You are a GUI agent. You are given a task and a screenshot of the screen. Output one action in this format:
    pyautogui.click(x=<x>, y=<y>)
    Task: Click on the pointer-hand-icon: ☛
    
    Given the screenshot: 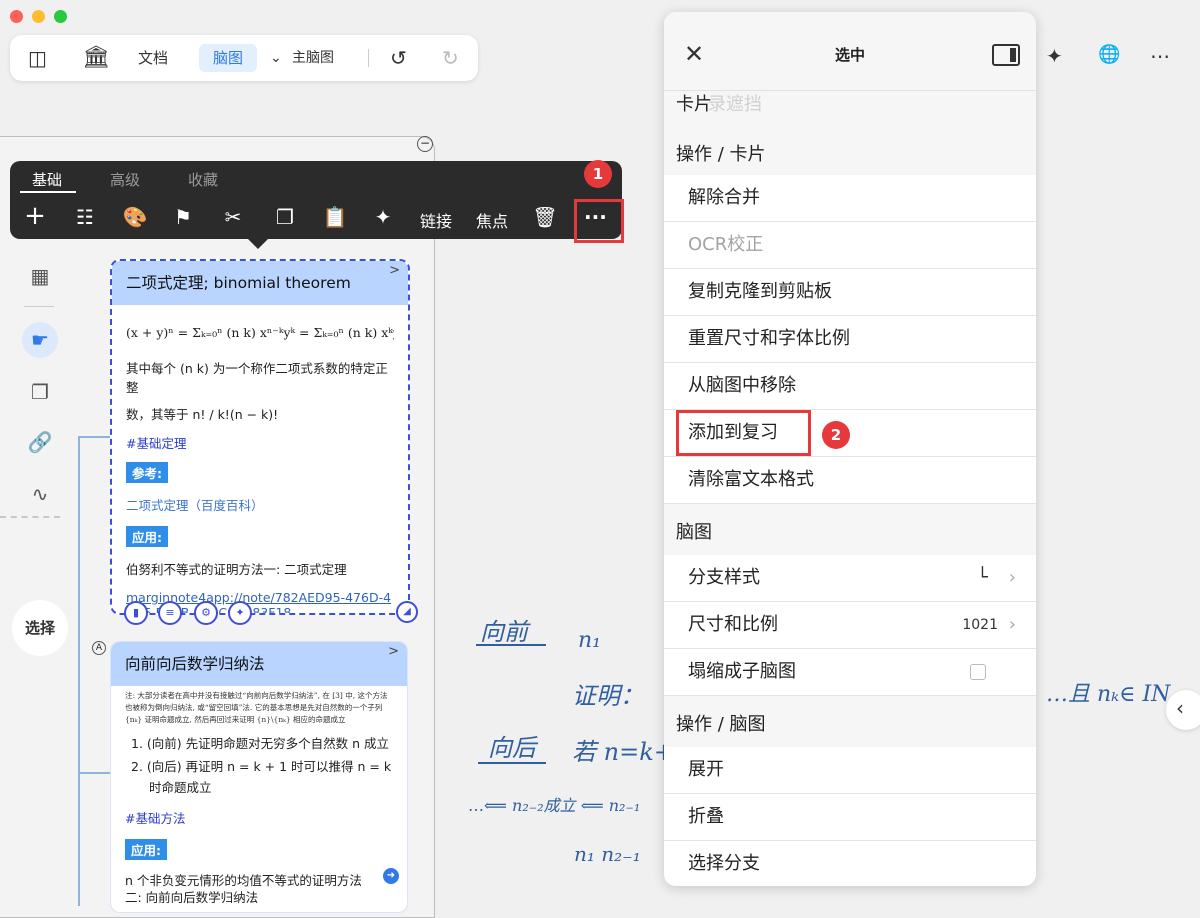 What is the action you would take?
    pyautogui.click(x=40, y=340)
    